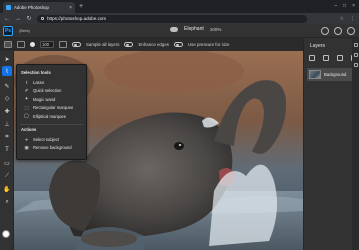  Describe the element at coordinates (178, 44) in the screenshot. I see `use-pressure-toggle` at that location.